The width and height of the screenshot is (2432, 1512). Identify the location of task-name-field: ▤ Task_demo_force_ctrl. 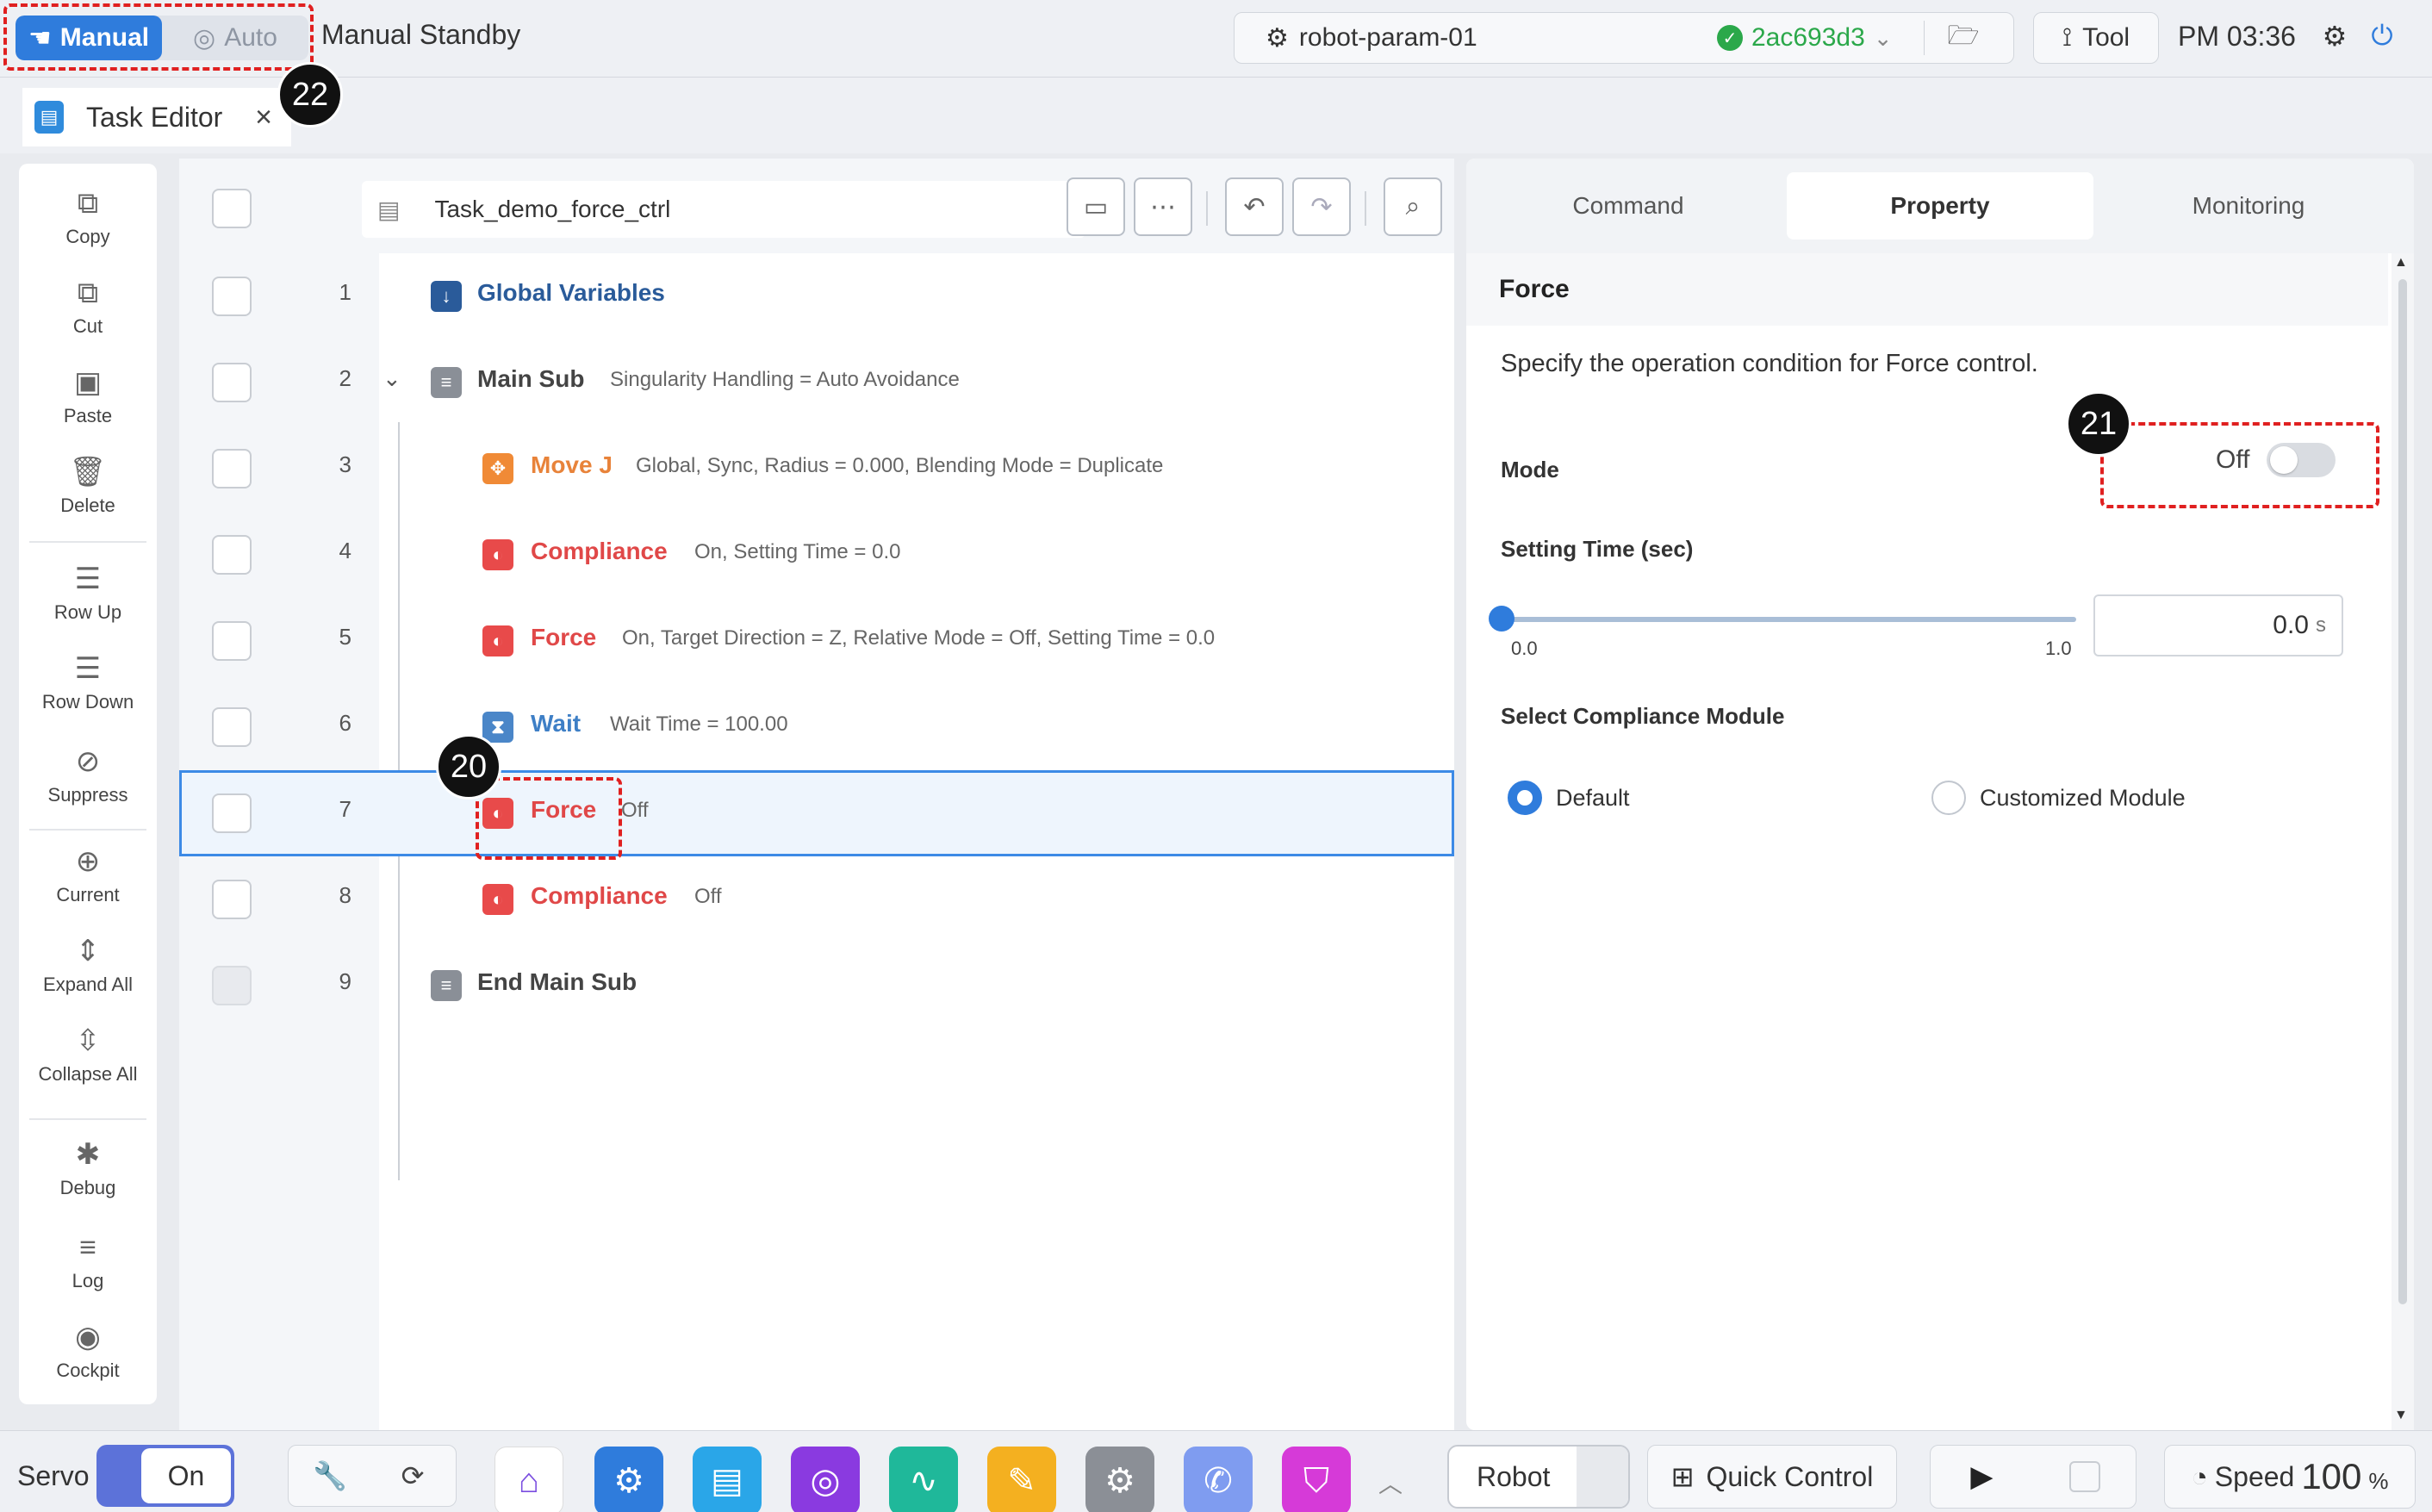
(723, 210).